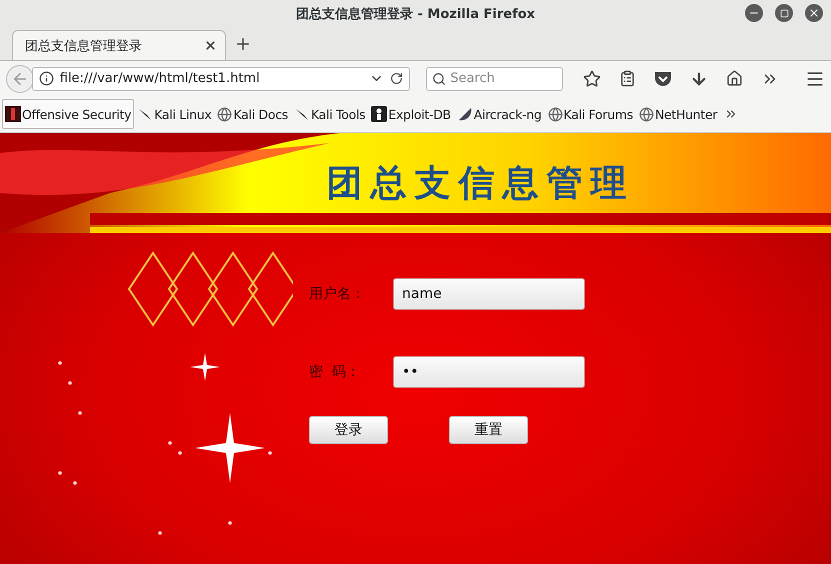 The image size is (831, 564). Describe the element at coordinates (678, 114) in the screenshot. I see `bookmark-item: NetHunter` at that location.